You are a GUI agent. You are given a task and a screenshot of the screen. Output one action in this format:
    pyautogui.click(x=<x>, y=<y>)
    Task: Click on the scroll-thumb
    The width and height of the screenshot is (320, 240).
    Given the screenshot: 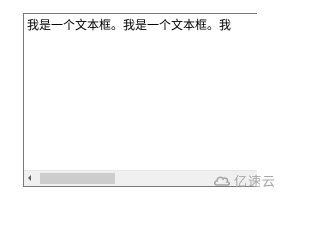 What is the action you would take?
    pyautogui.click(x=77, y=178)
    